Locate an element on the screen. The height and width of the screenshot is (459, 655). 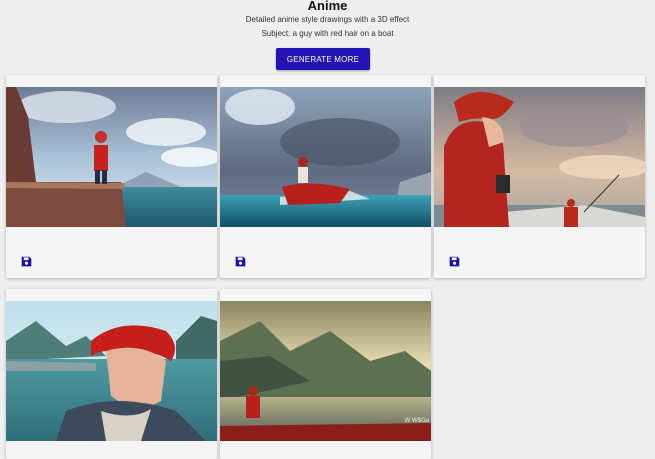
page-title: Anime is located at coordinates (327, 6).